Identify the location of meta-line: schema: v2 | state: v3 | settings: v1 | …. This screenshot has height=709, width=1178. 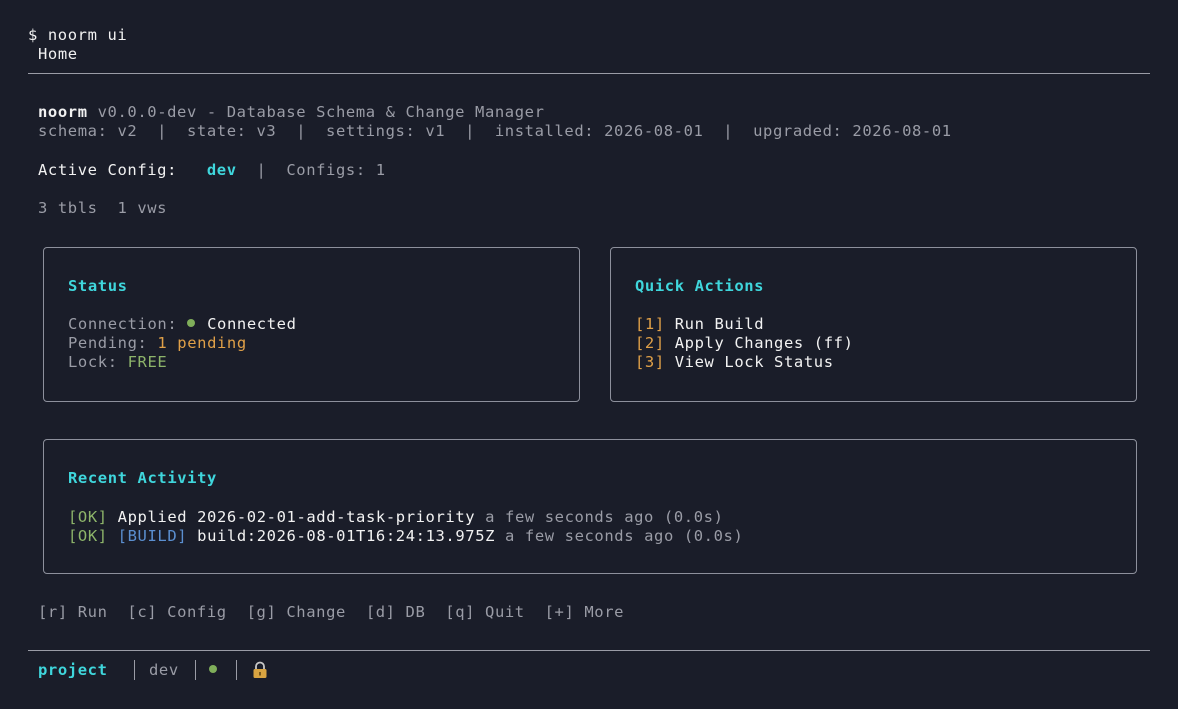
(495, 131).